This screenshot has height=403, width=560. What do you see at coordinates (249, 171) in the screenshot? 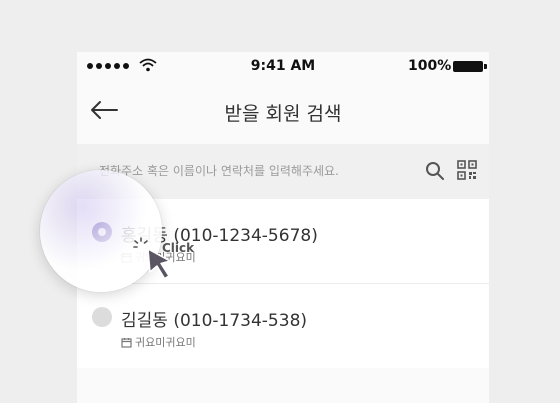
I see `search-input` at bounding box center [249, 171].